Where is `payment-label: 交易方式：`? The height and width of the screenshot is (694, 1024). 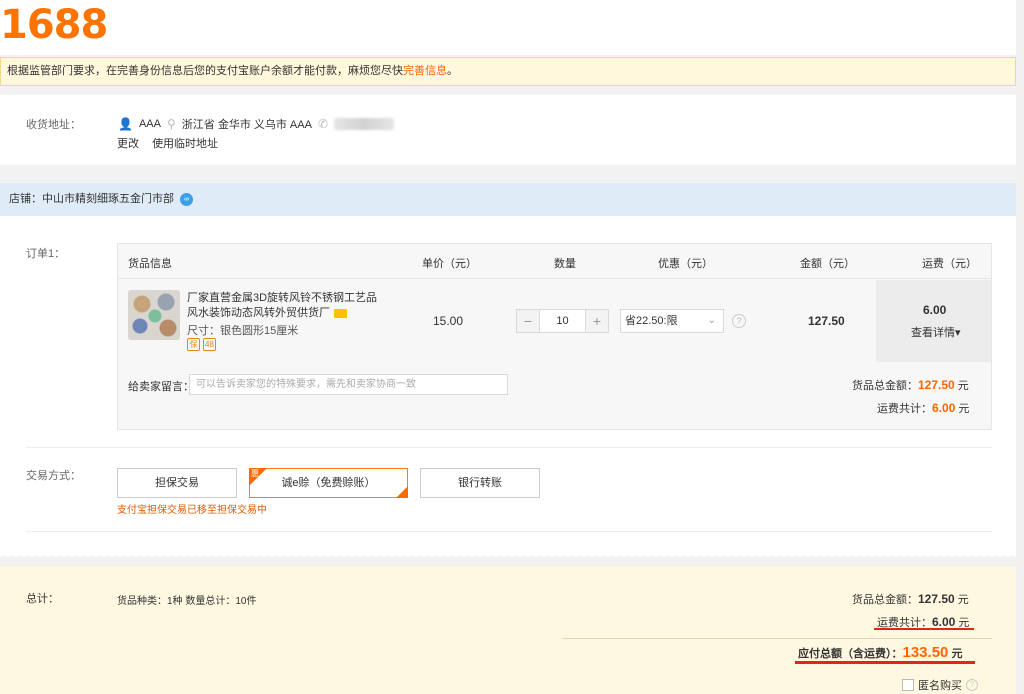
payment-label: 交易方式： is located at coordinates (53, 476).